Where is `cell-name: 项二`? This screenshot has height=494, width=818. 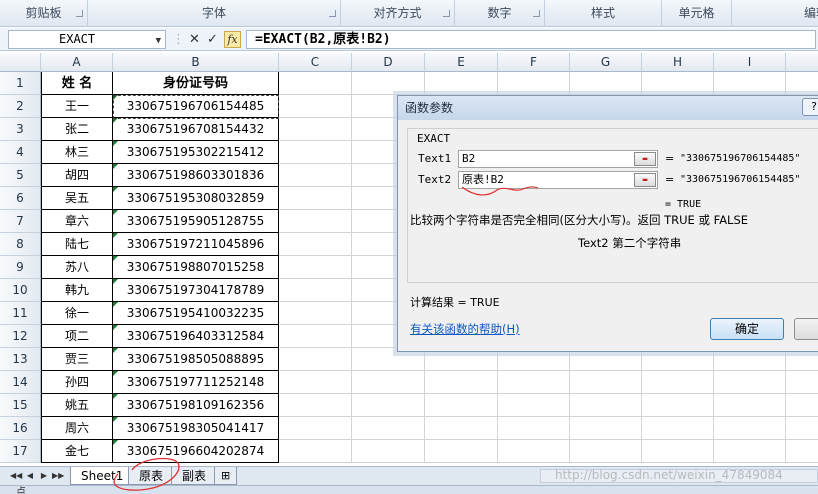
cell-name: 项二 is located at coordinates (77, 336).